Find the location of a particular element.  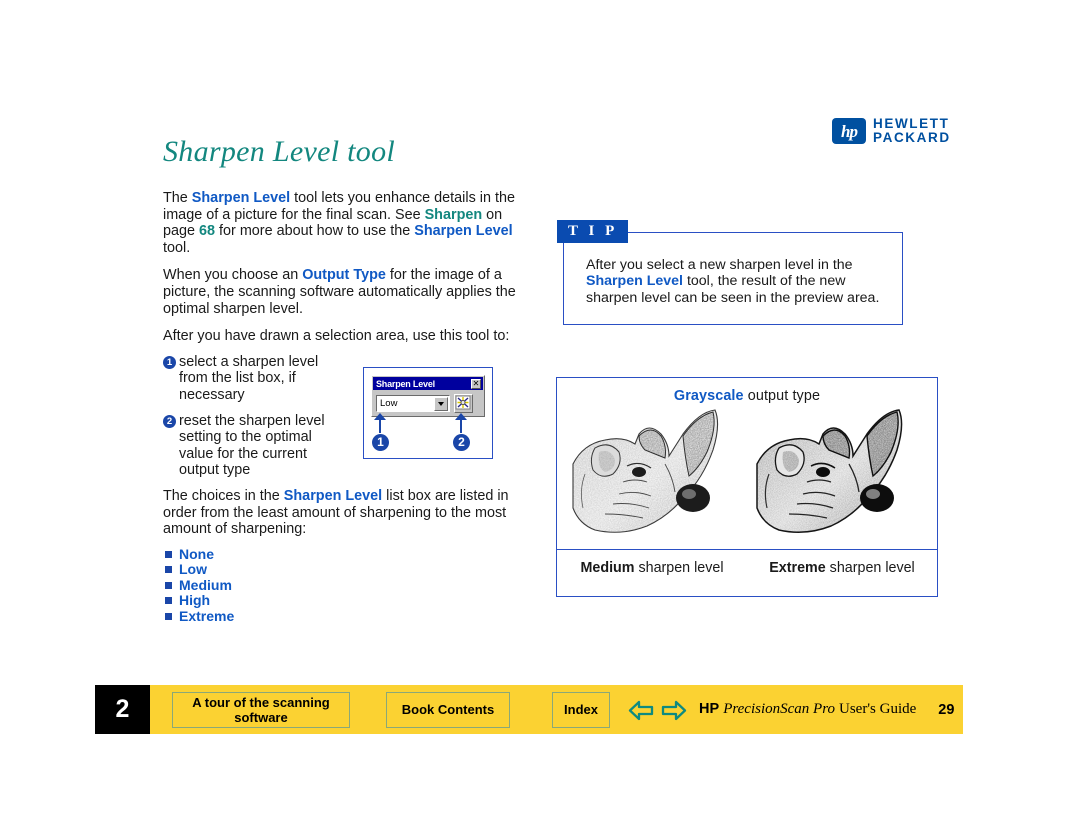

caption-extreme-rest: sharpen level is located at coordinates (870, 568).